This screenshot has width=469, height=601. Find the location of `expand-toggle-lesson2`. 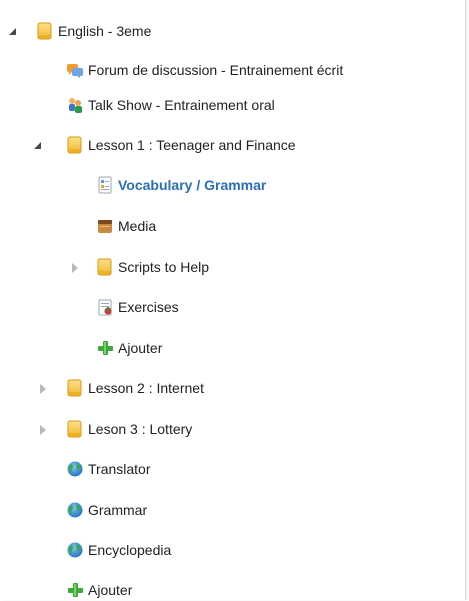

expand-toggle-lesson2 is located at coordinates (43, 389).